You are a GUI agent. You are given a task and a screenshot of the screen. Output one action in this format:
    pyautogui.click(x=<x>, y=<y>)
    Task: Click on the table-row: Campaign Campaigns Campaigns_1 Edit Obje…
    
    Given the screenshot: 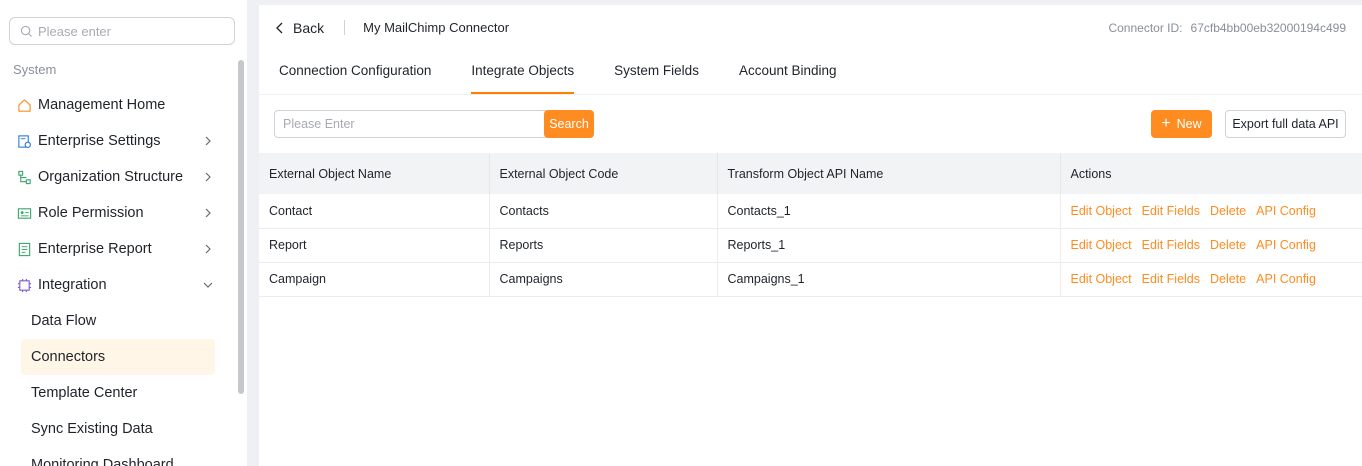 What is the action you would take?
    pyautogui.click(x=810, y=279)
    